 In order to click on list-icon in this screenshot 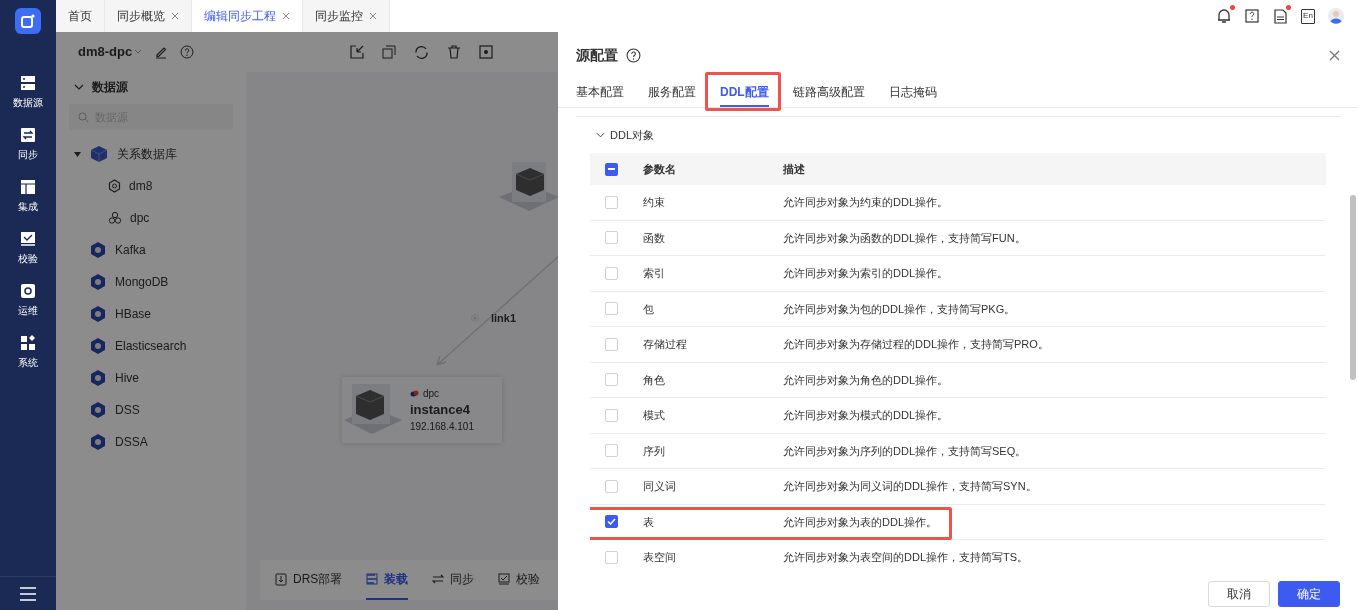, I will do `click(372, 579)`.